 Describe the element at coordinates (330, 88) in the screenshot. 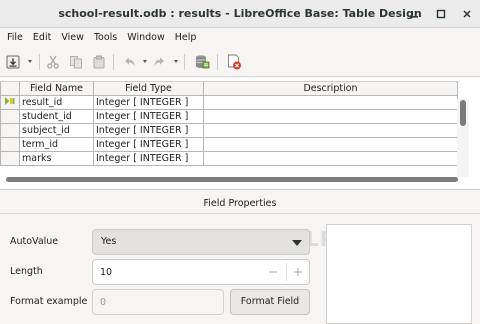

I see `column-header-description: Description` at that location.